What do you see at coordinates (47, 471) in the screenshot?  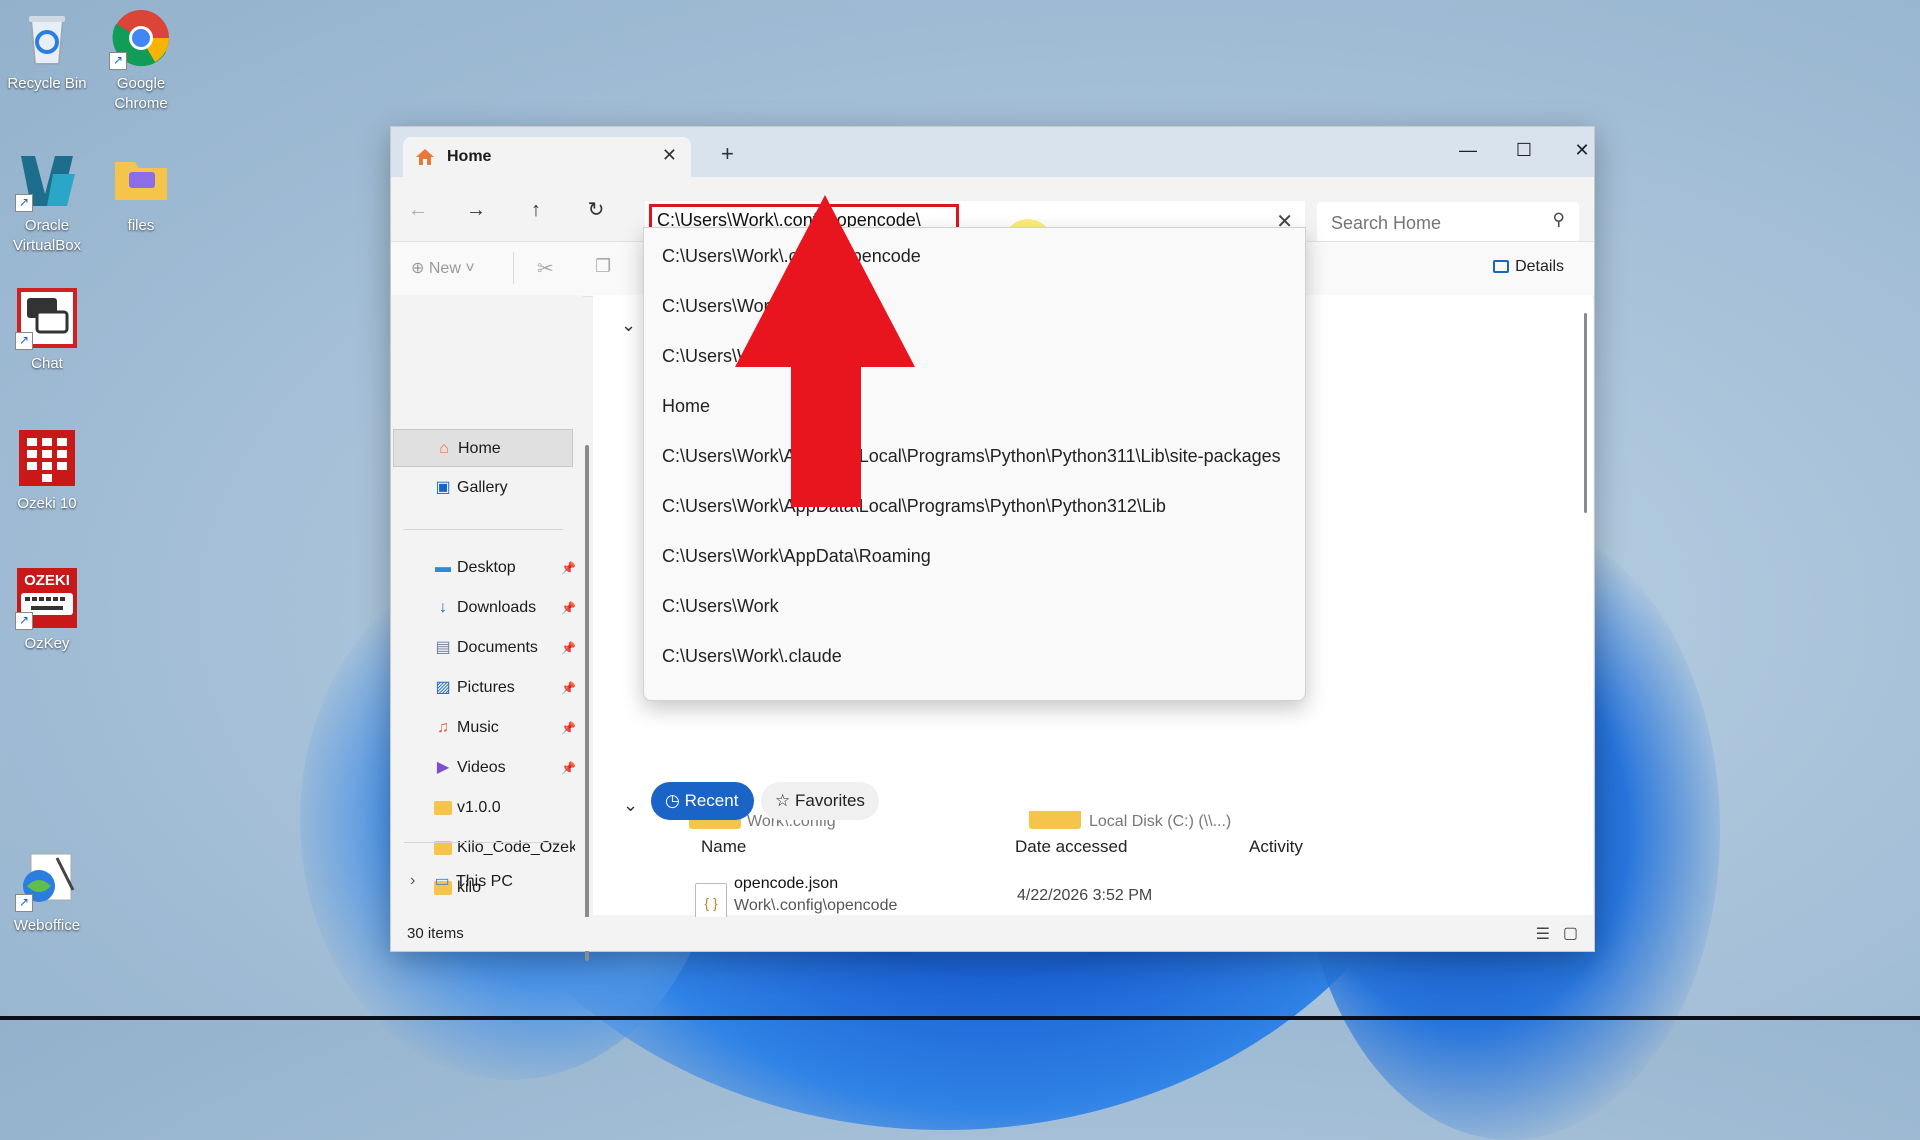 I see `desktop-icon-ozeki-10: Ozeki 10` at bounding box center [47, 471].